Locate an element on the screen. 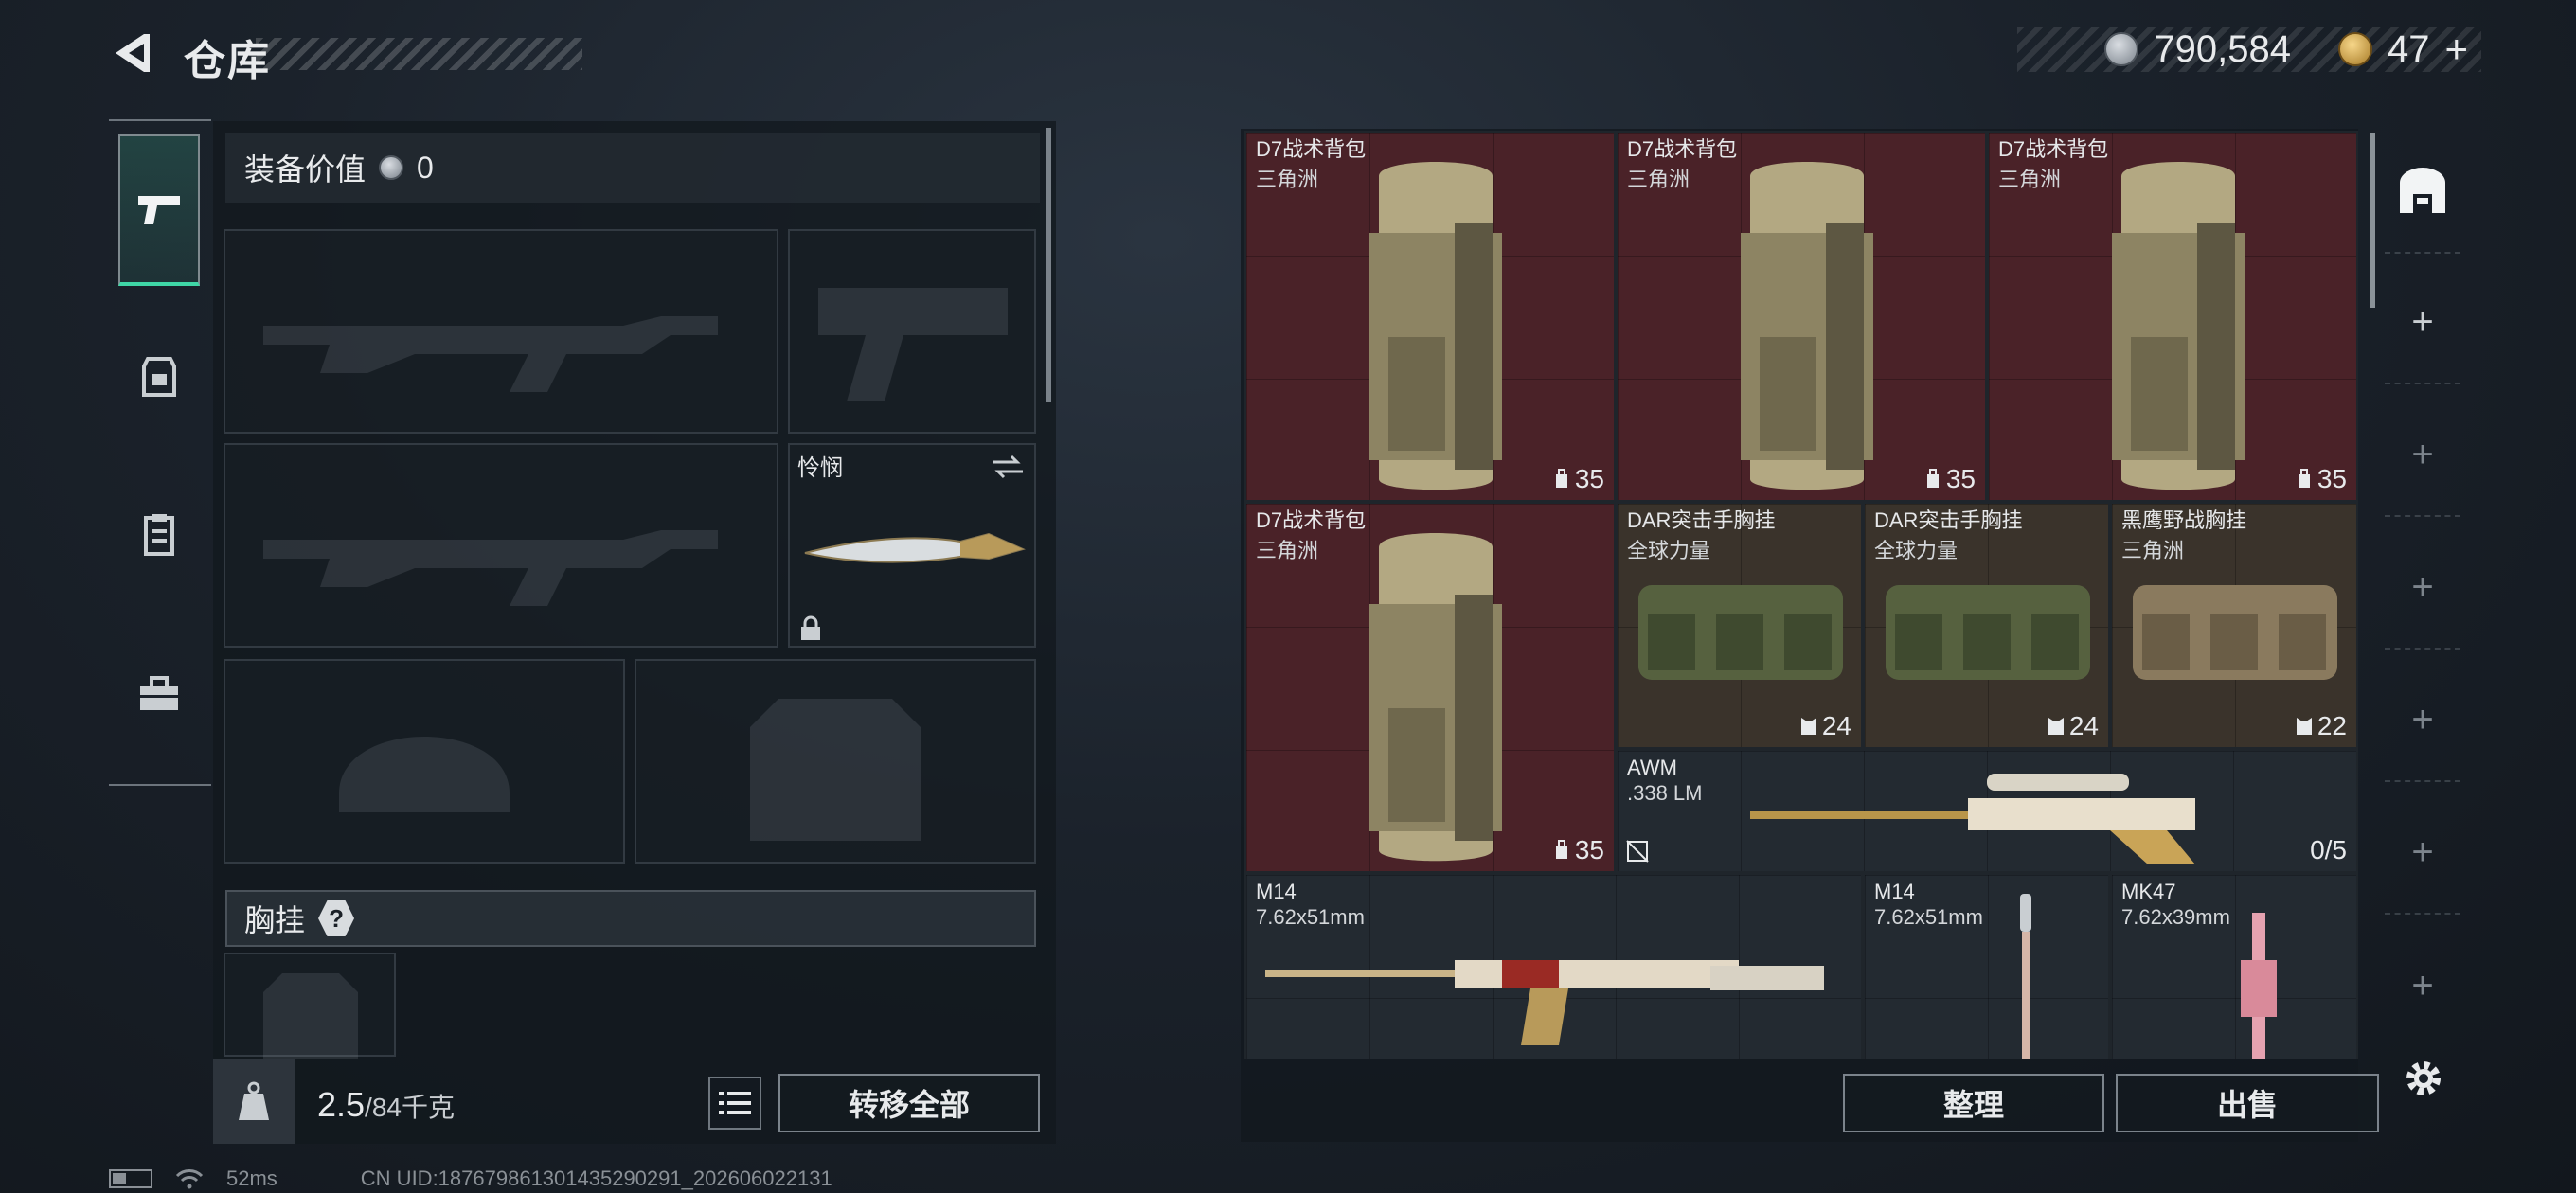 This screenshot has width=2576, height=1193. no-ammo-icon is located at coordinates (1637, 851).